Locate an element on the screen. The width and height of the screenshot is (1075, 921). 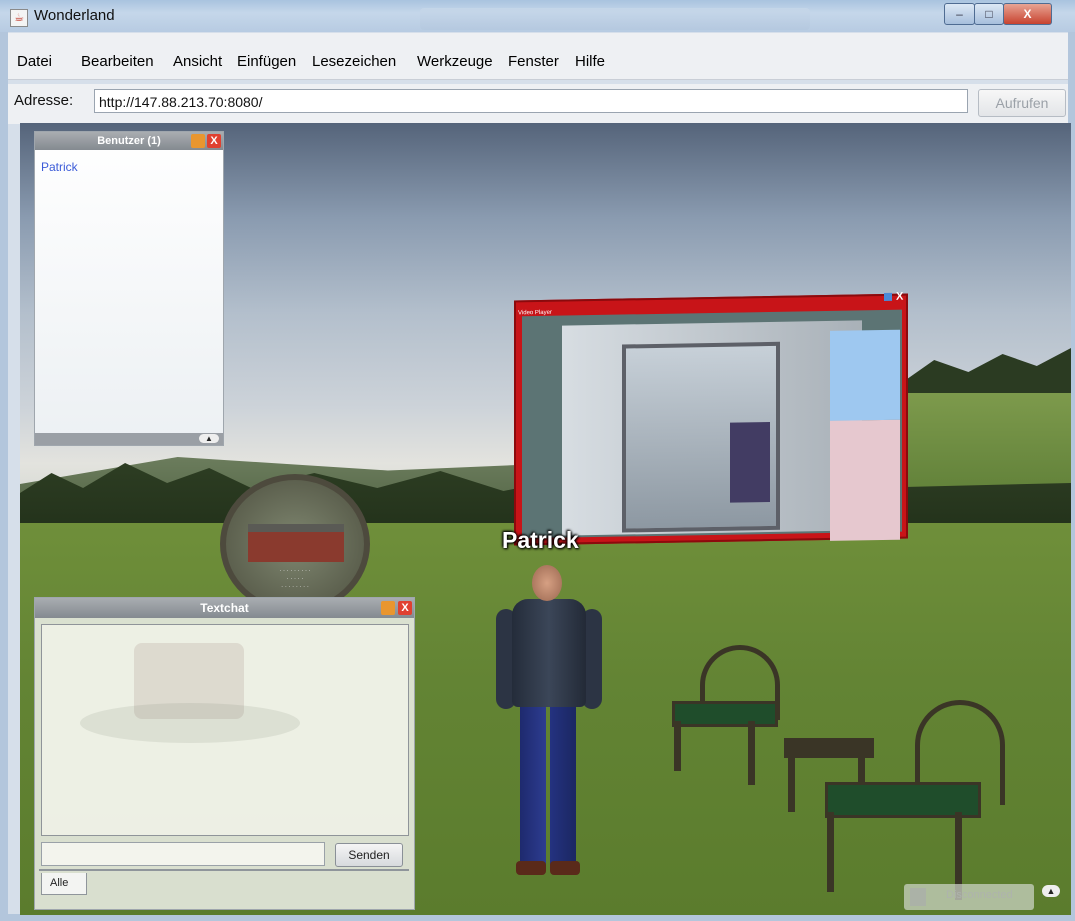
title-bar is located at coordinates (537, 16).